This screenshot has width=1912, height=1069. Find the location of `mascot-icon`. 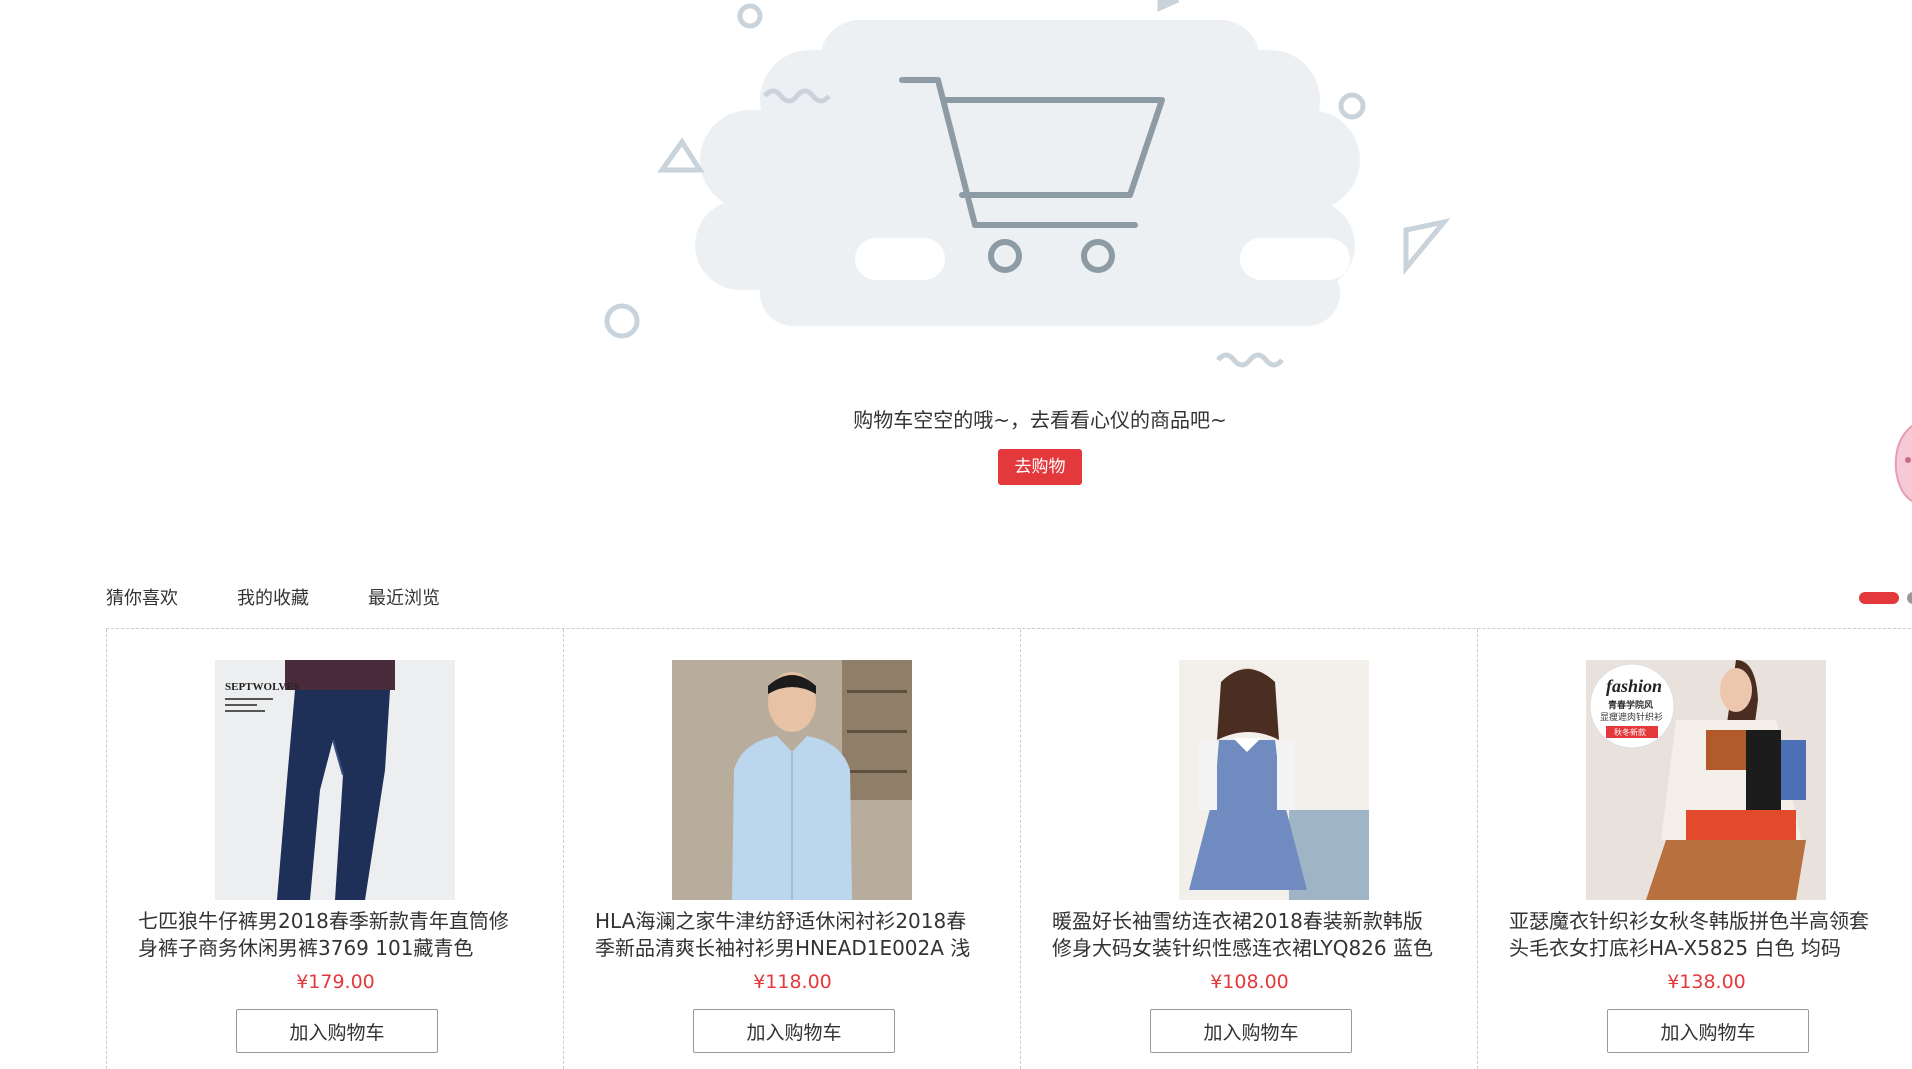

mascot-icon is located at coordinates (1901, 465).